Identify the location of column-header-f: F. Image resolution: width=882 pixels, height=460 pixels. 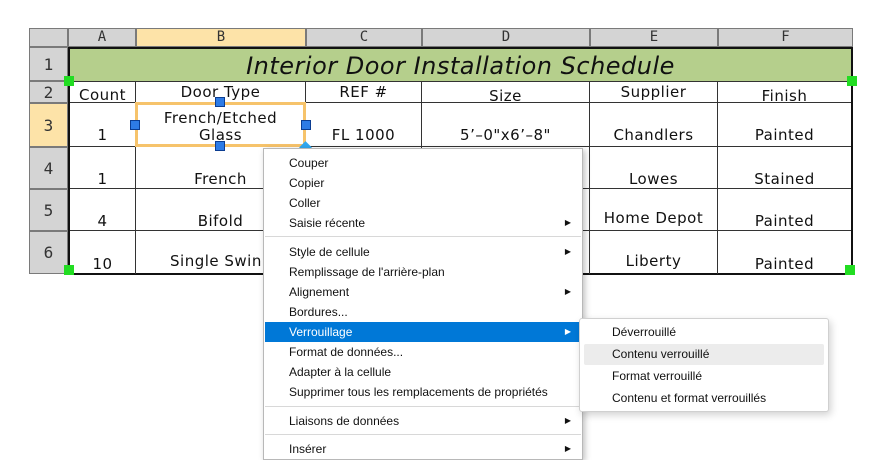
(785, 37).